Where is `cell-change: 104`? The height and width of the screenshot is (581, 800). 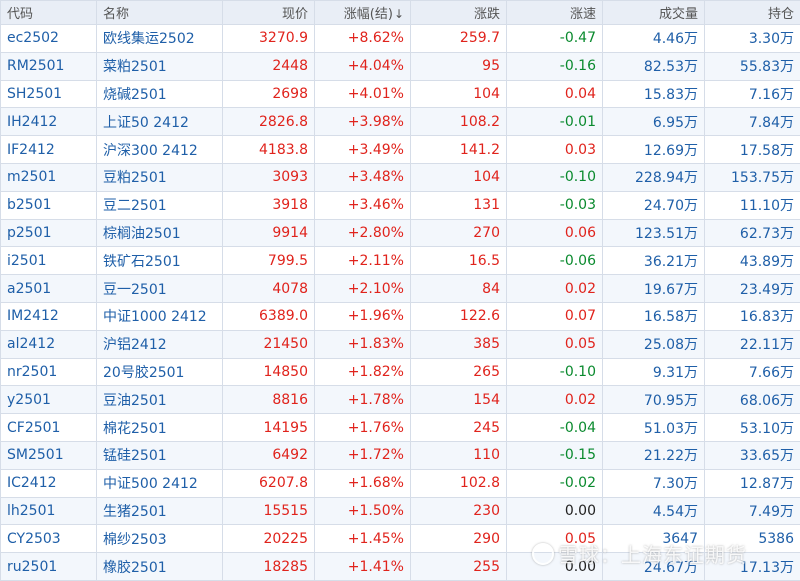 cell-change: 104 is located at coordinates (459, 177).